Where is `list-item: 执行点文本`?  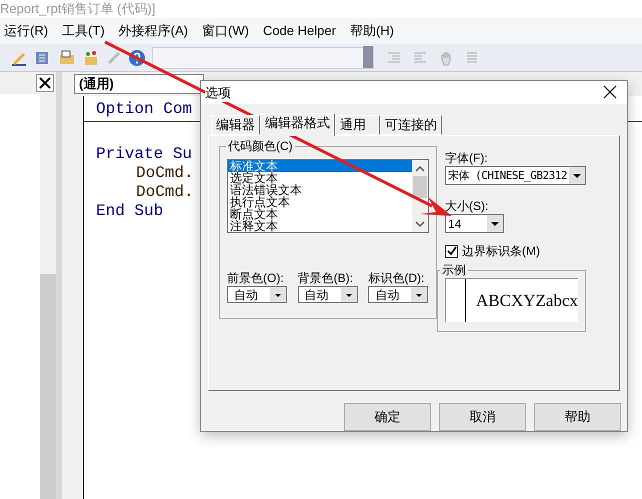
list-item: 执行点文本 is located at coordinates (320, 202).